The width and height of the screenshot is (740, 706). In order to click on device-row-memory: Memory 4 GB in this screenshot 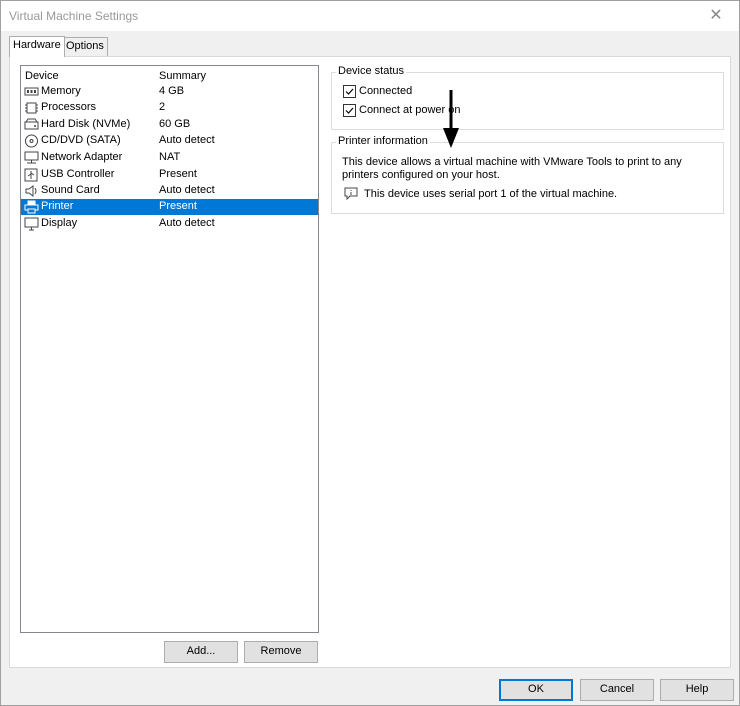, I will do `click(169, 92)`.